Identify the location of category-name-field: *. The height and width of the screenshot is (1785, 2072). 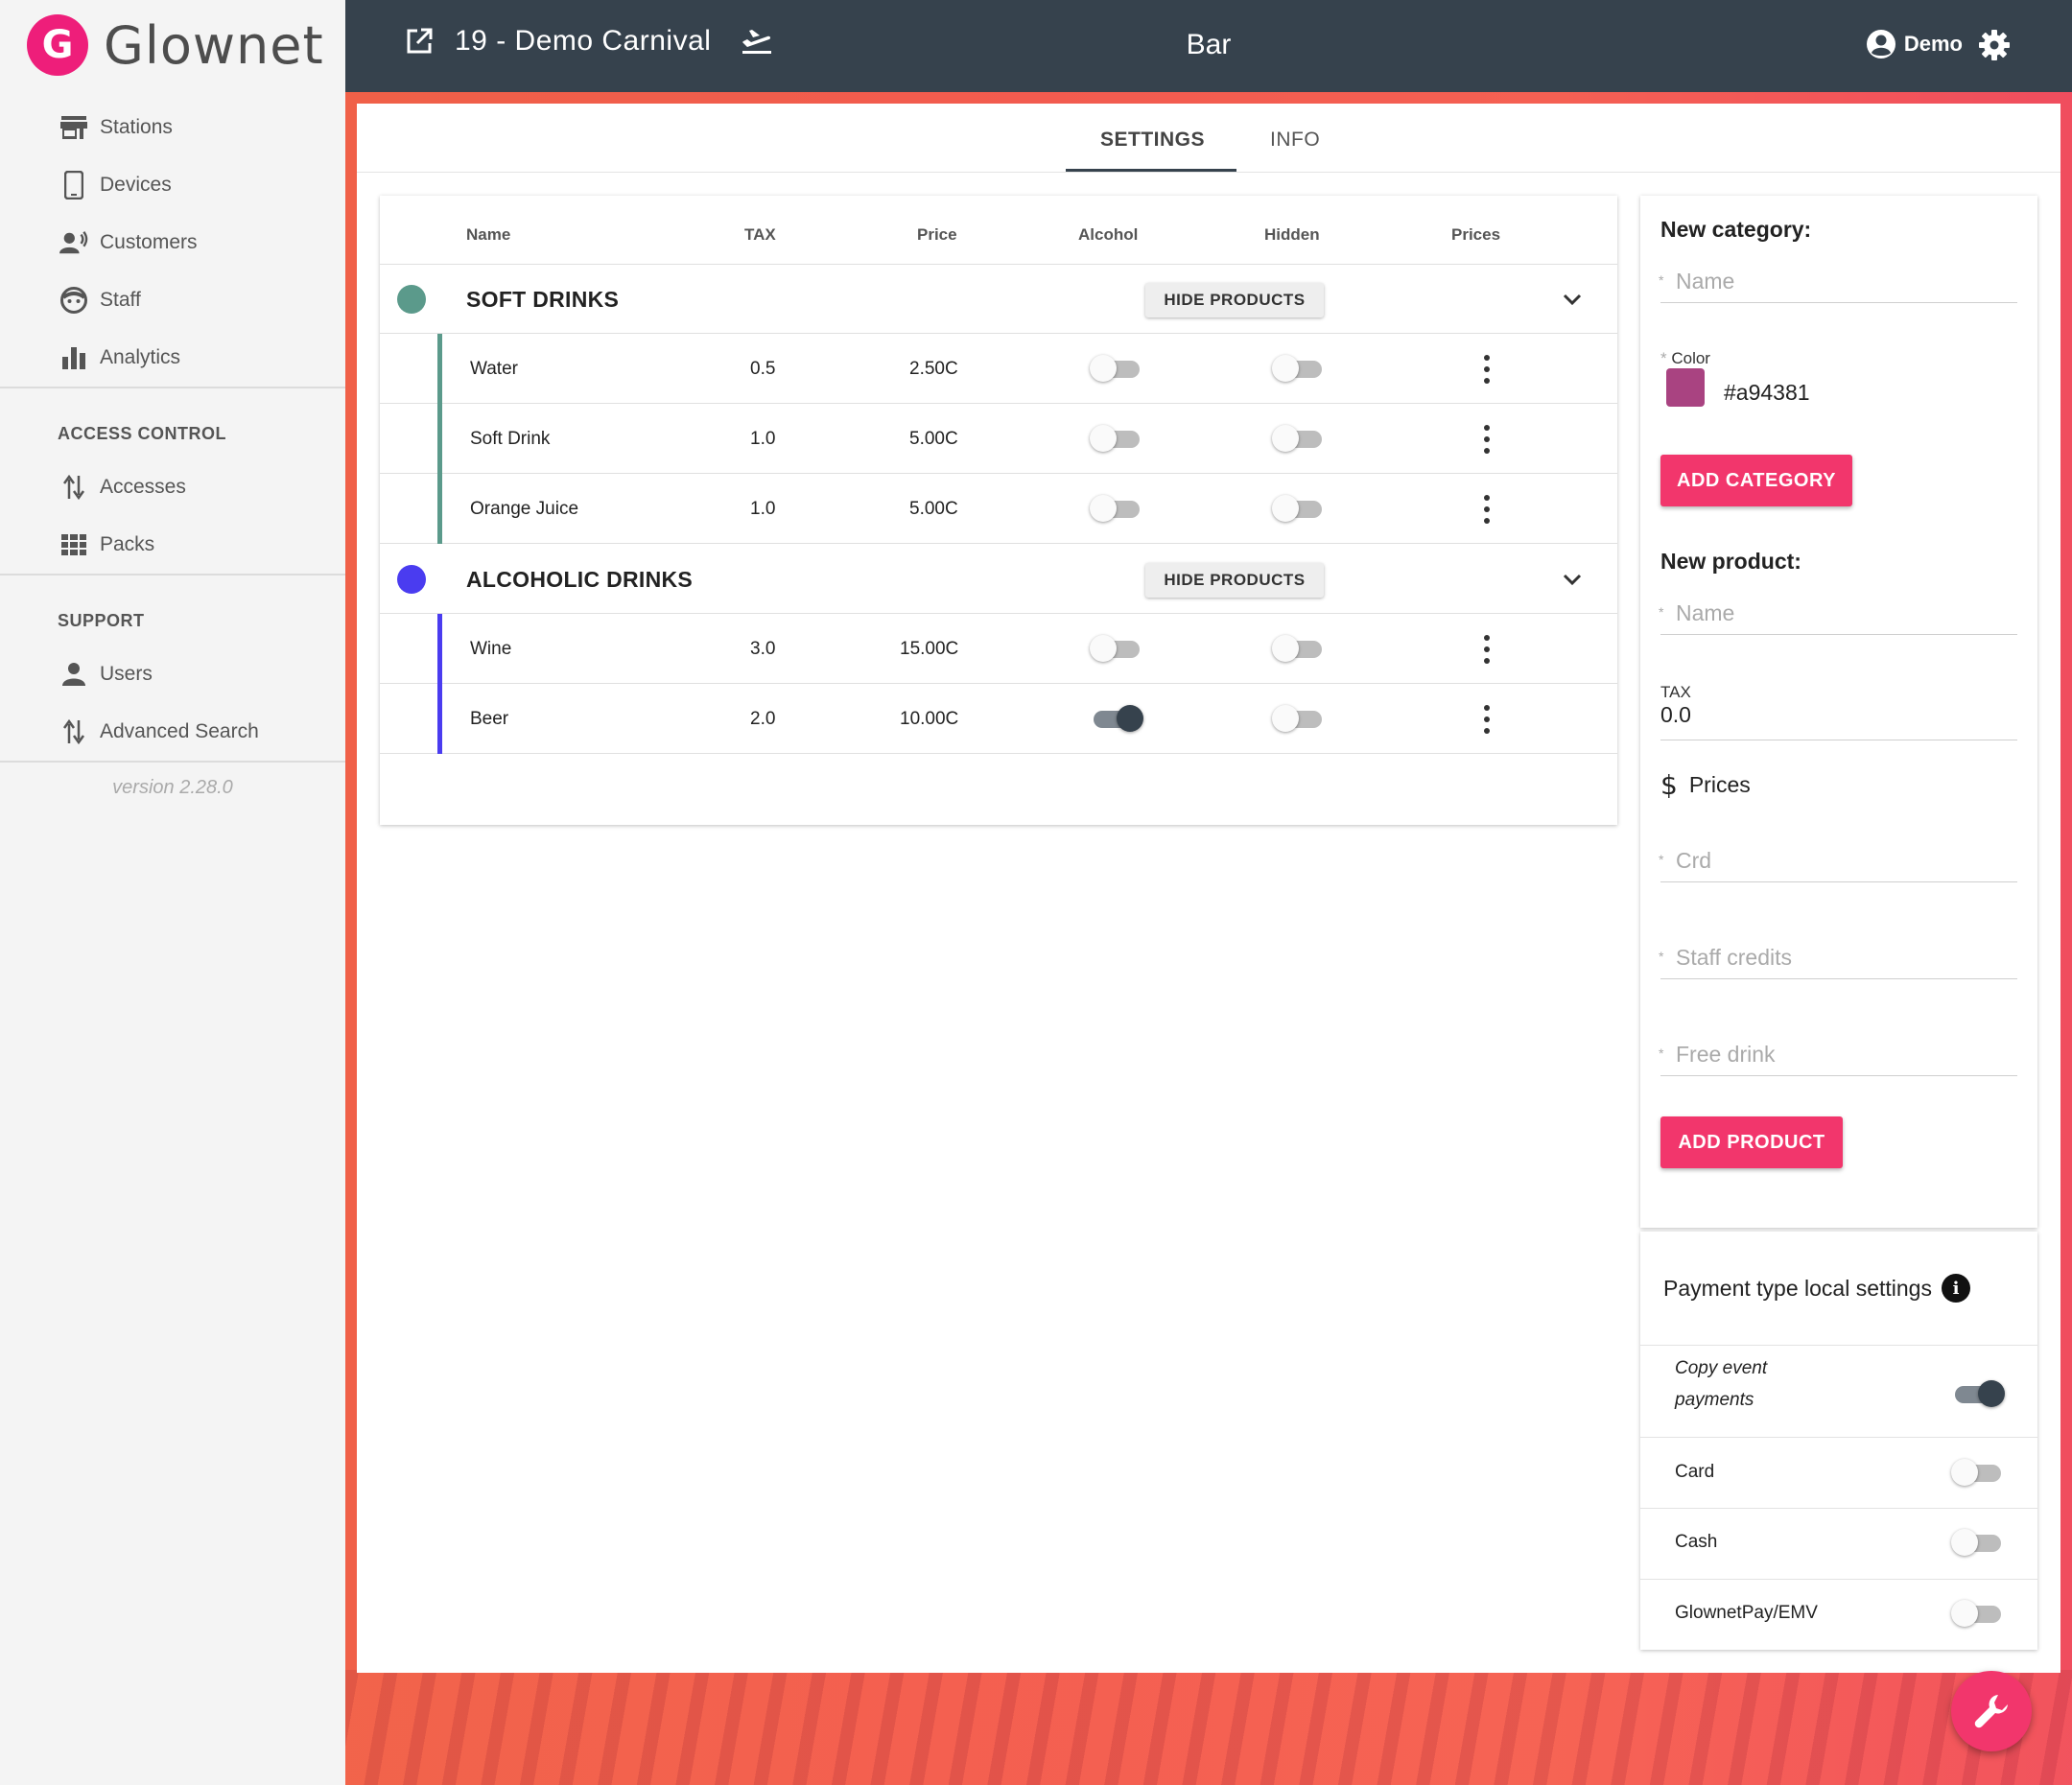
(1838, 286).